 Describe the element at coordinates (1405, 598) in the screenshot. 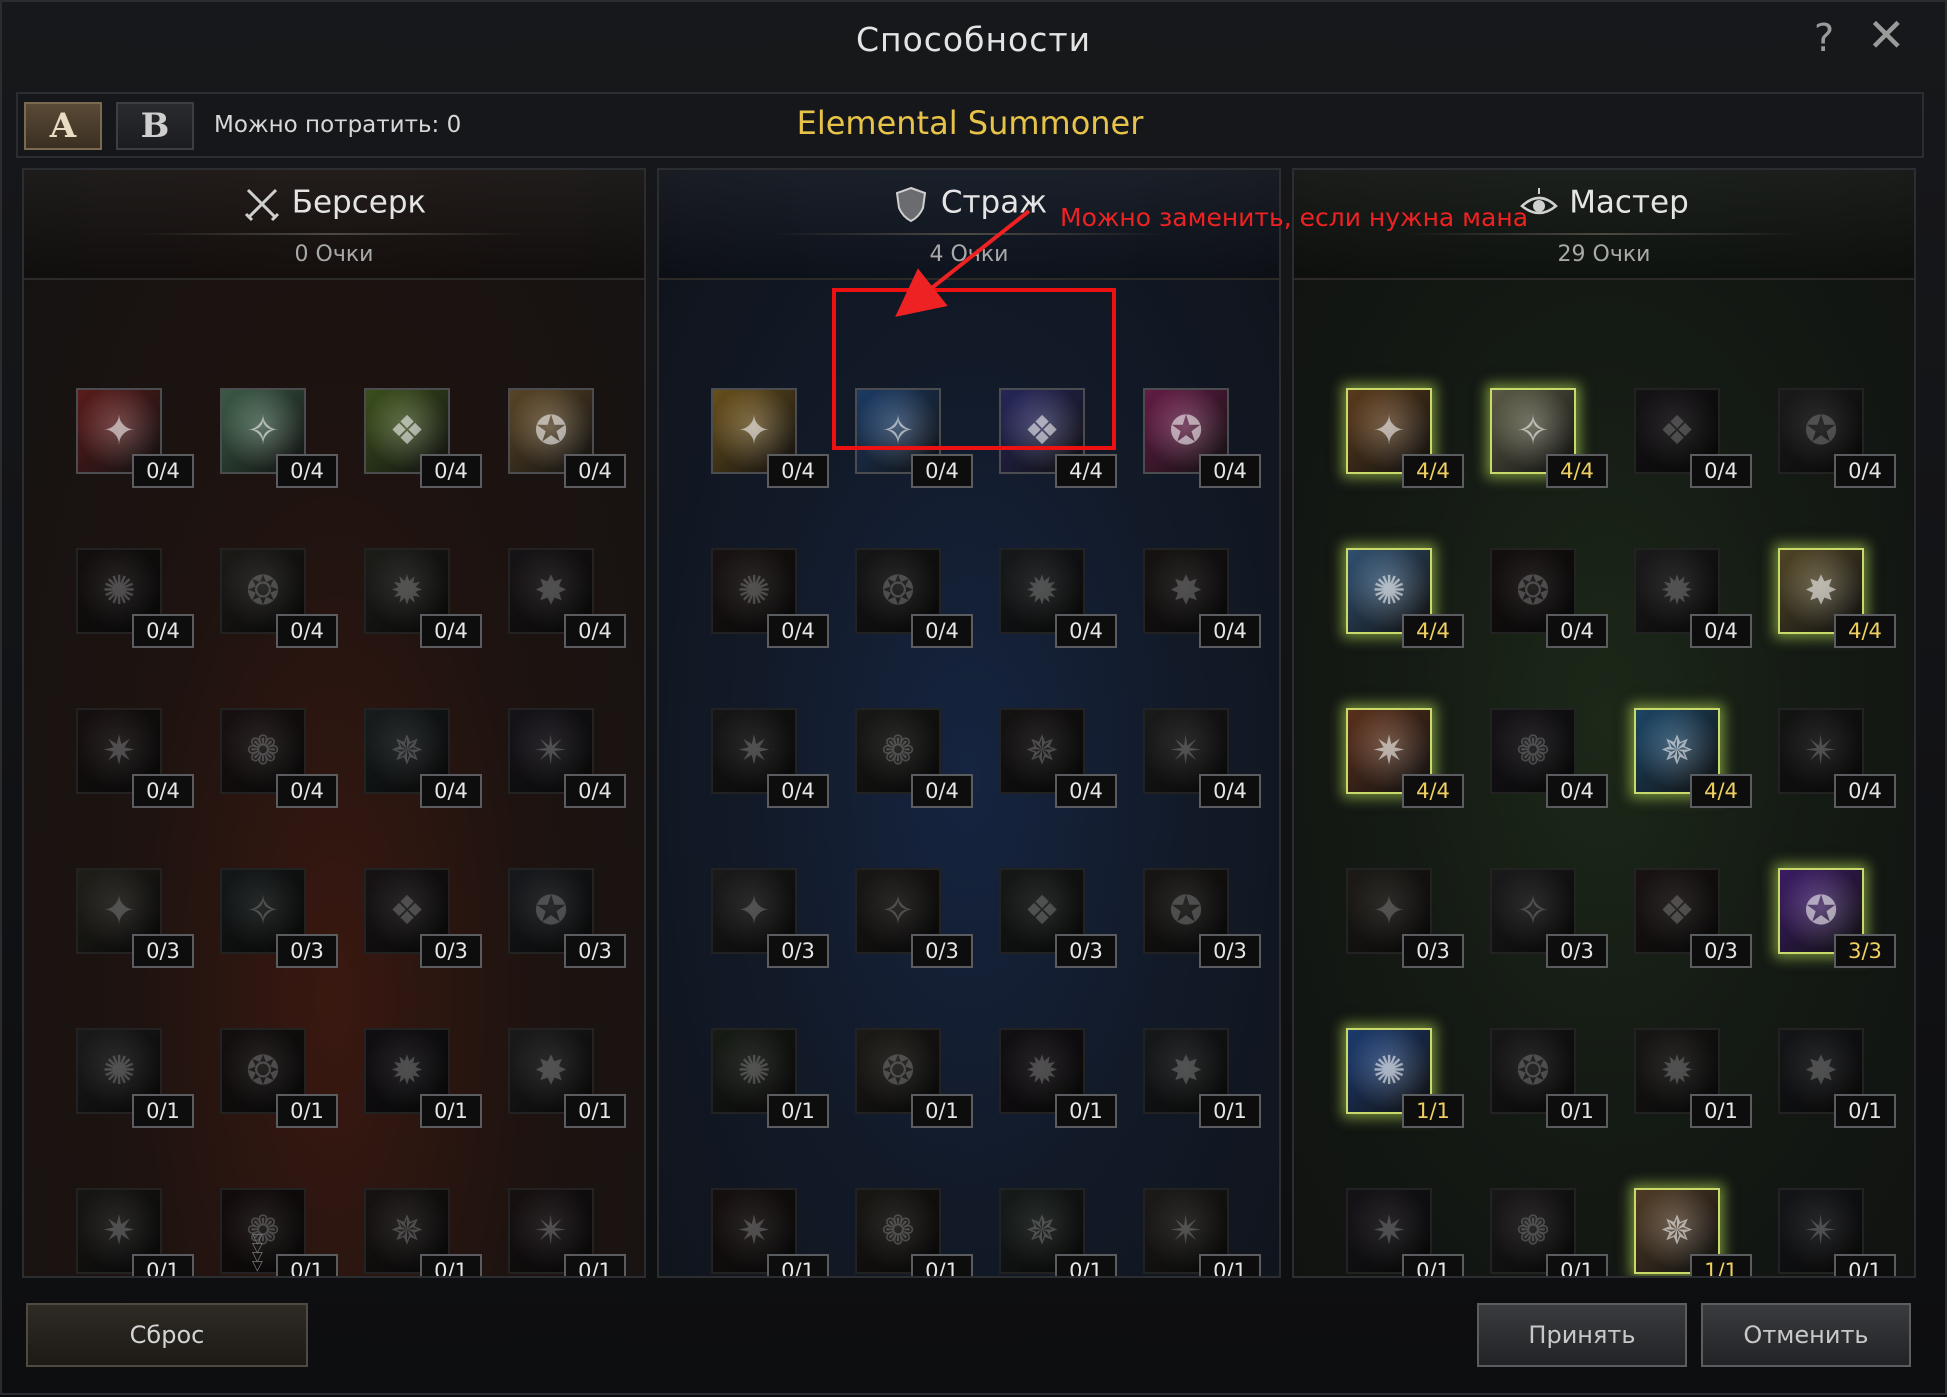

I see `skill-slot: ✺ 4/4` at that location.